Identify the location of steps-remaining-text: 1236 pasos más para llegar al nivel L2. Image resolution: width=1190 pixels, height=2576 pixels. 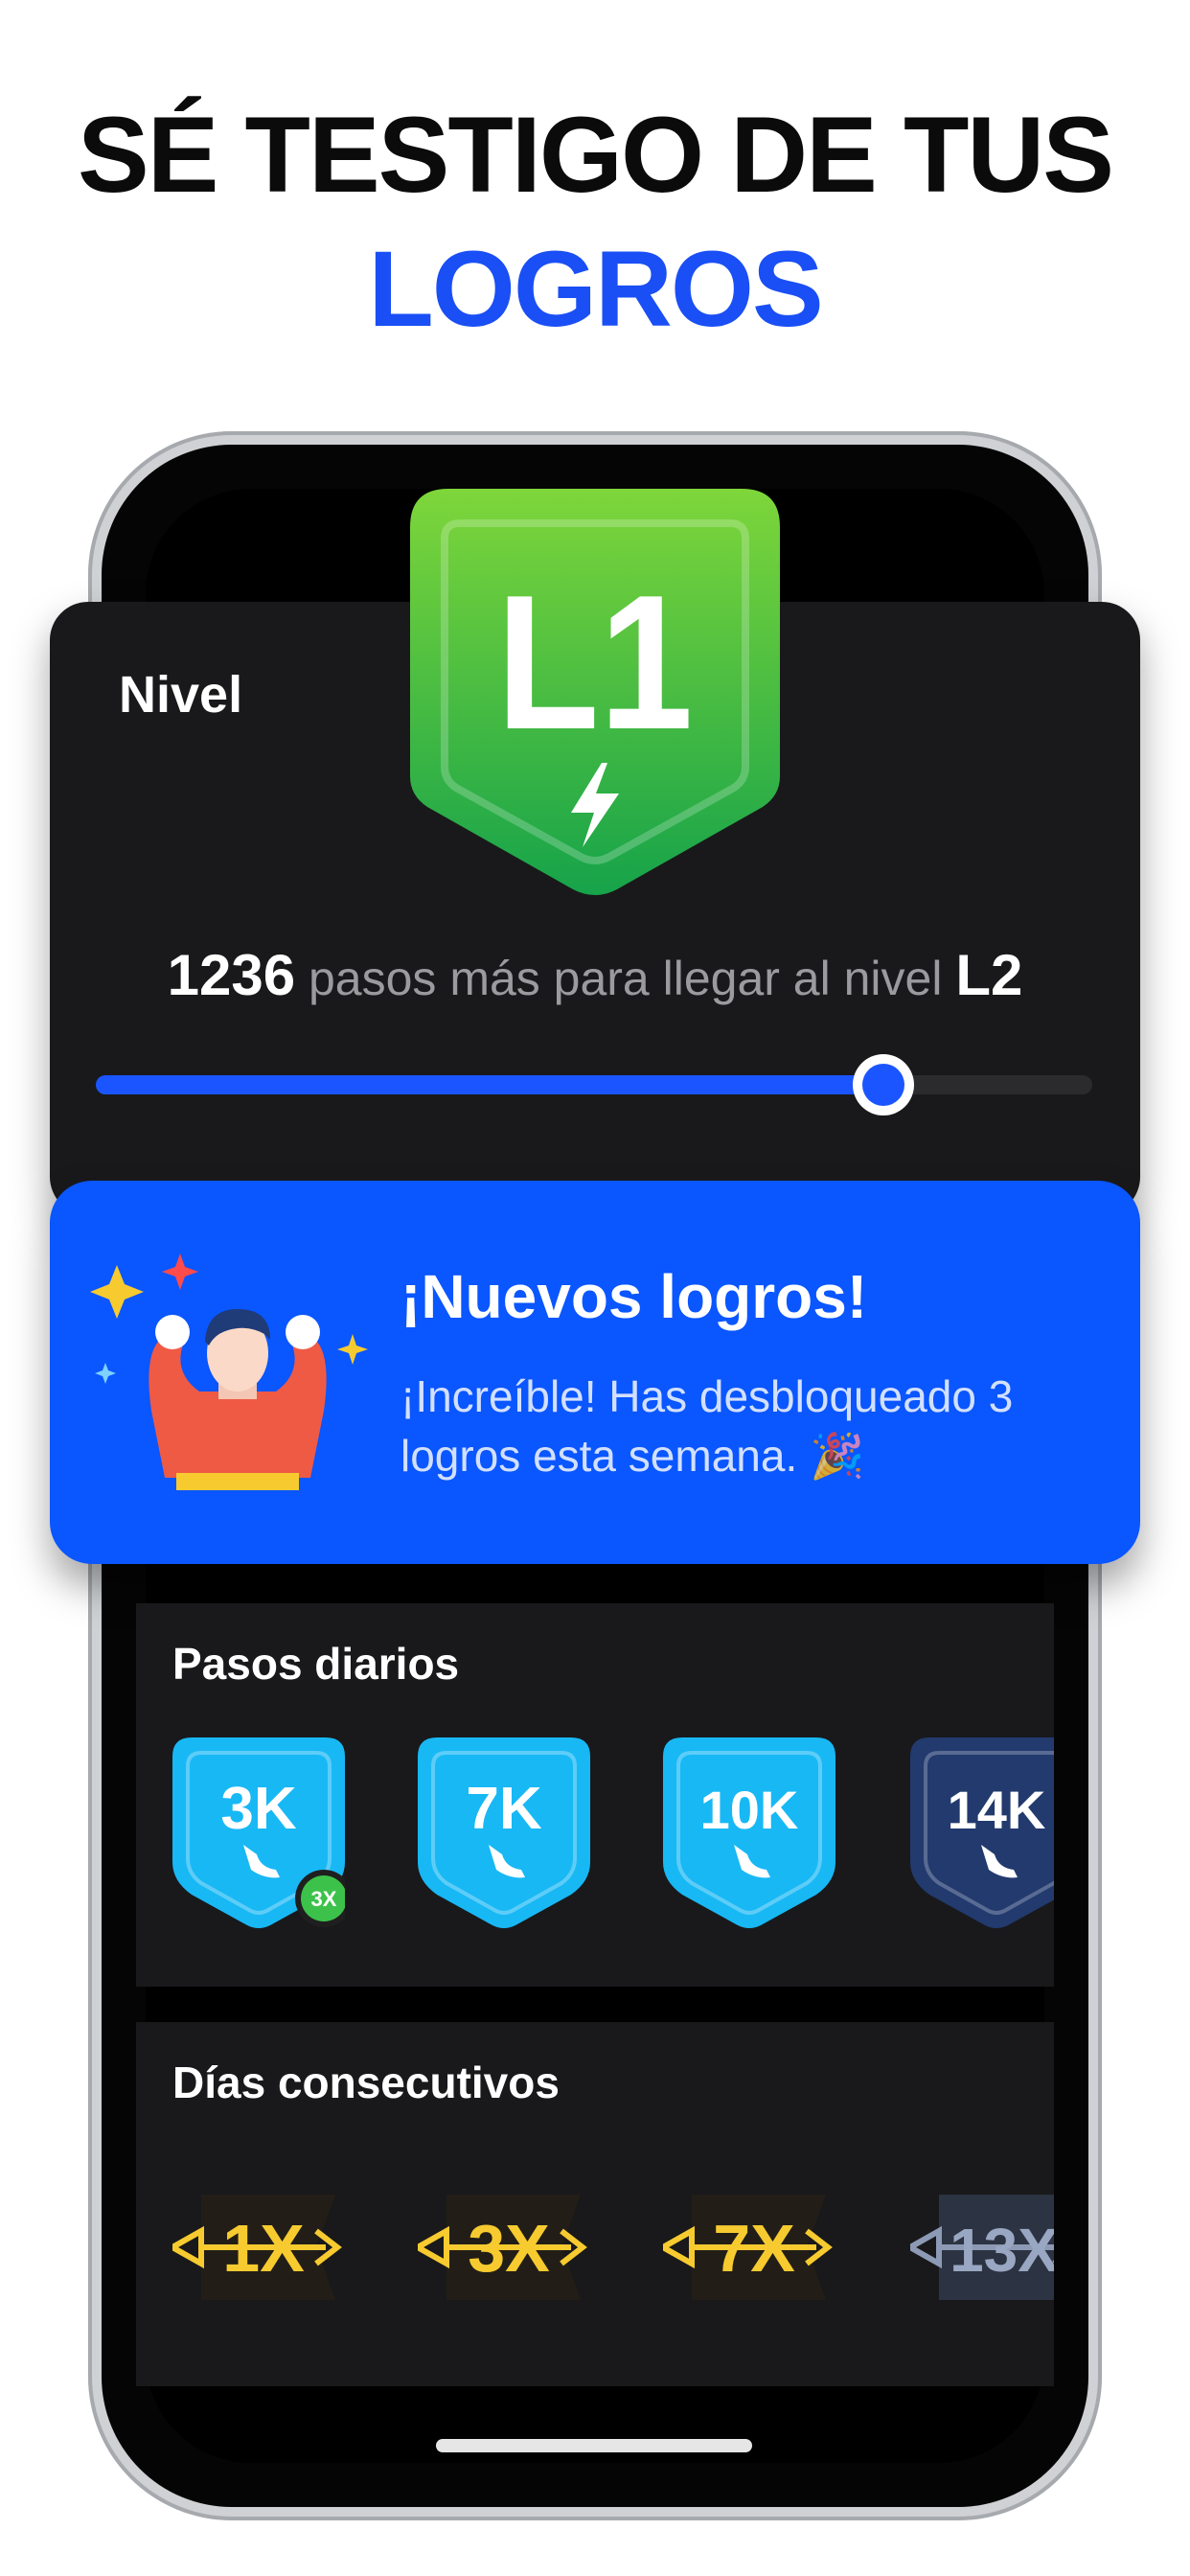
(595, 975).